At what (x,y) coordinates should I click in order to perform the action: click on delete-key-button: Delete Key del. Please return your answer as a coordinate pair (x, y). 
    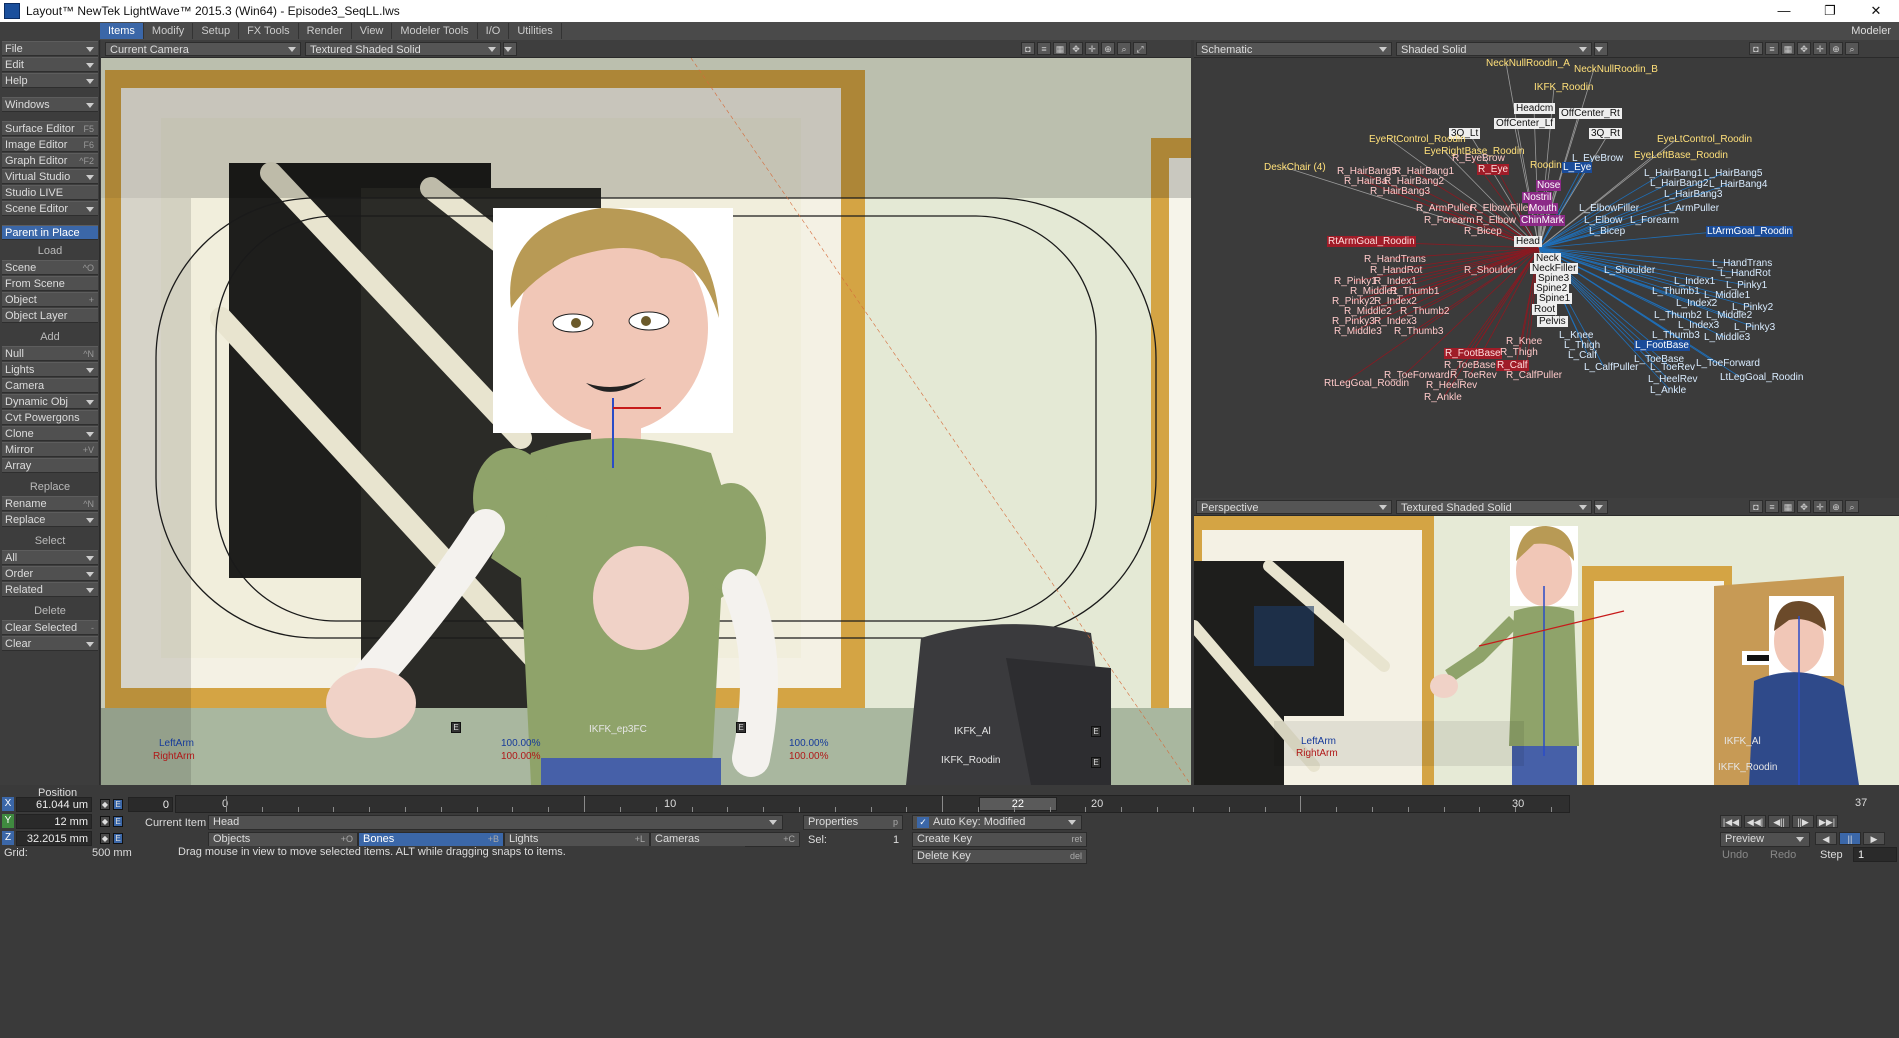
    Looking at the image, I should click on (999, 856).